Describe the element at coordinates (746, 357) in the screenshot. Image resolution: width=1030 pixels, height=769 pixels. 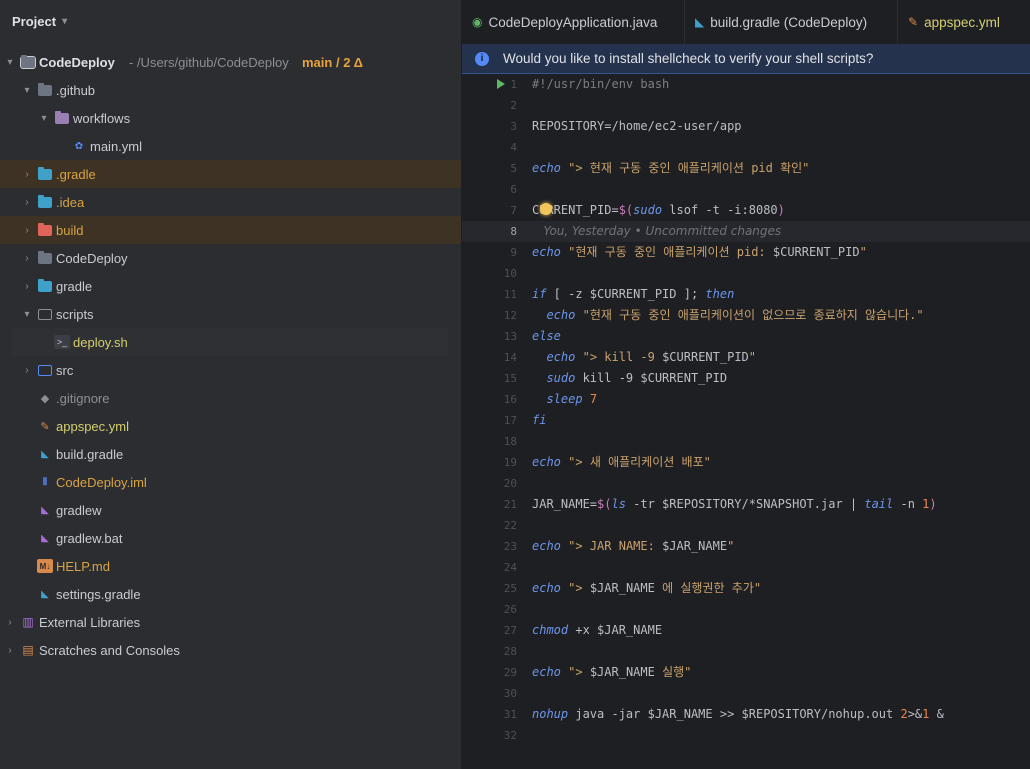
I see `code-line: 14 echo "> kill -9 $CURRENT_PID"` at that location.